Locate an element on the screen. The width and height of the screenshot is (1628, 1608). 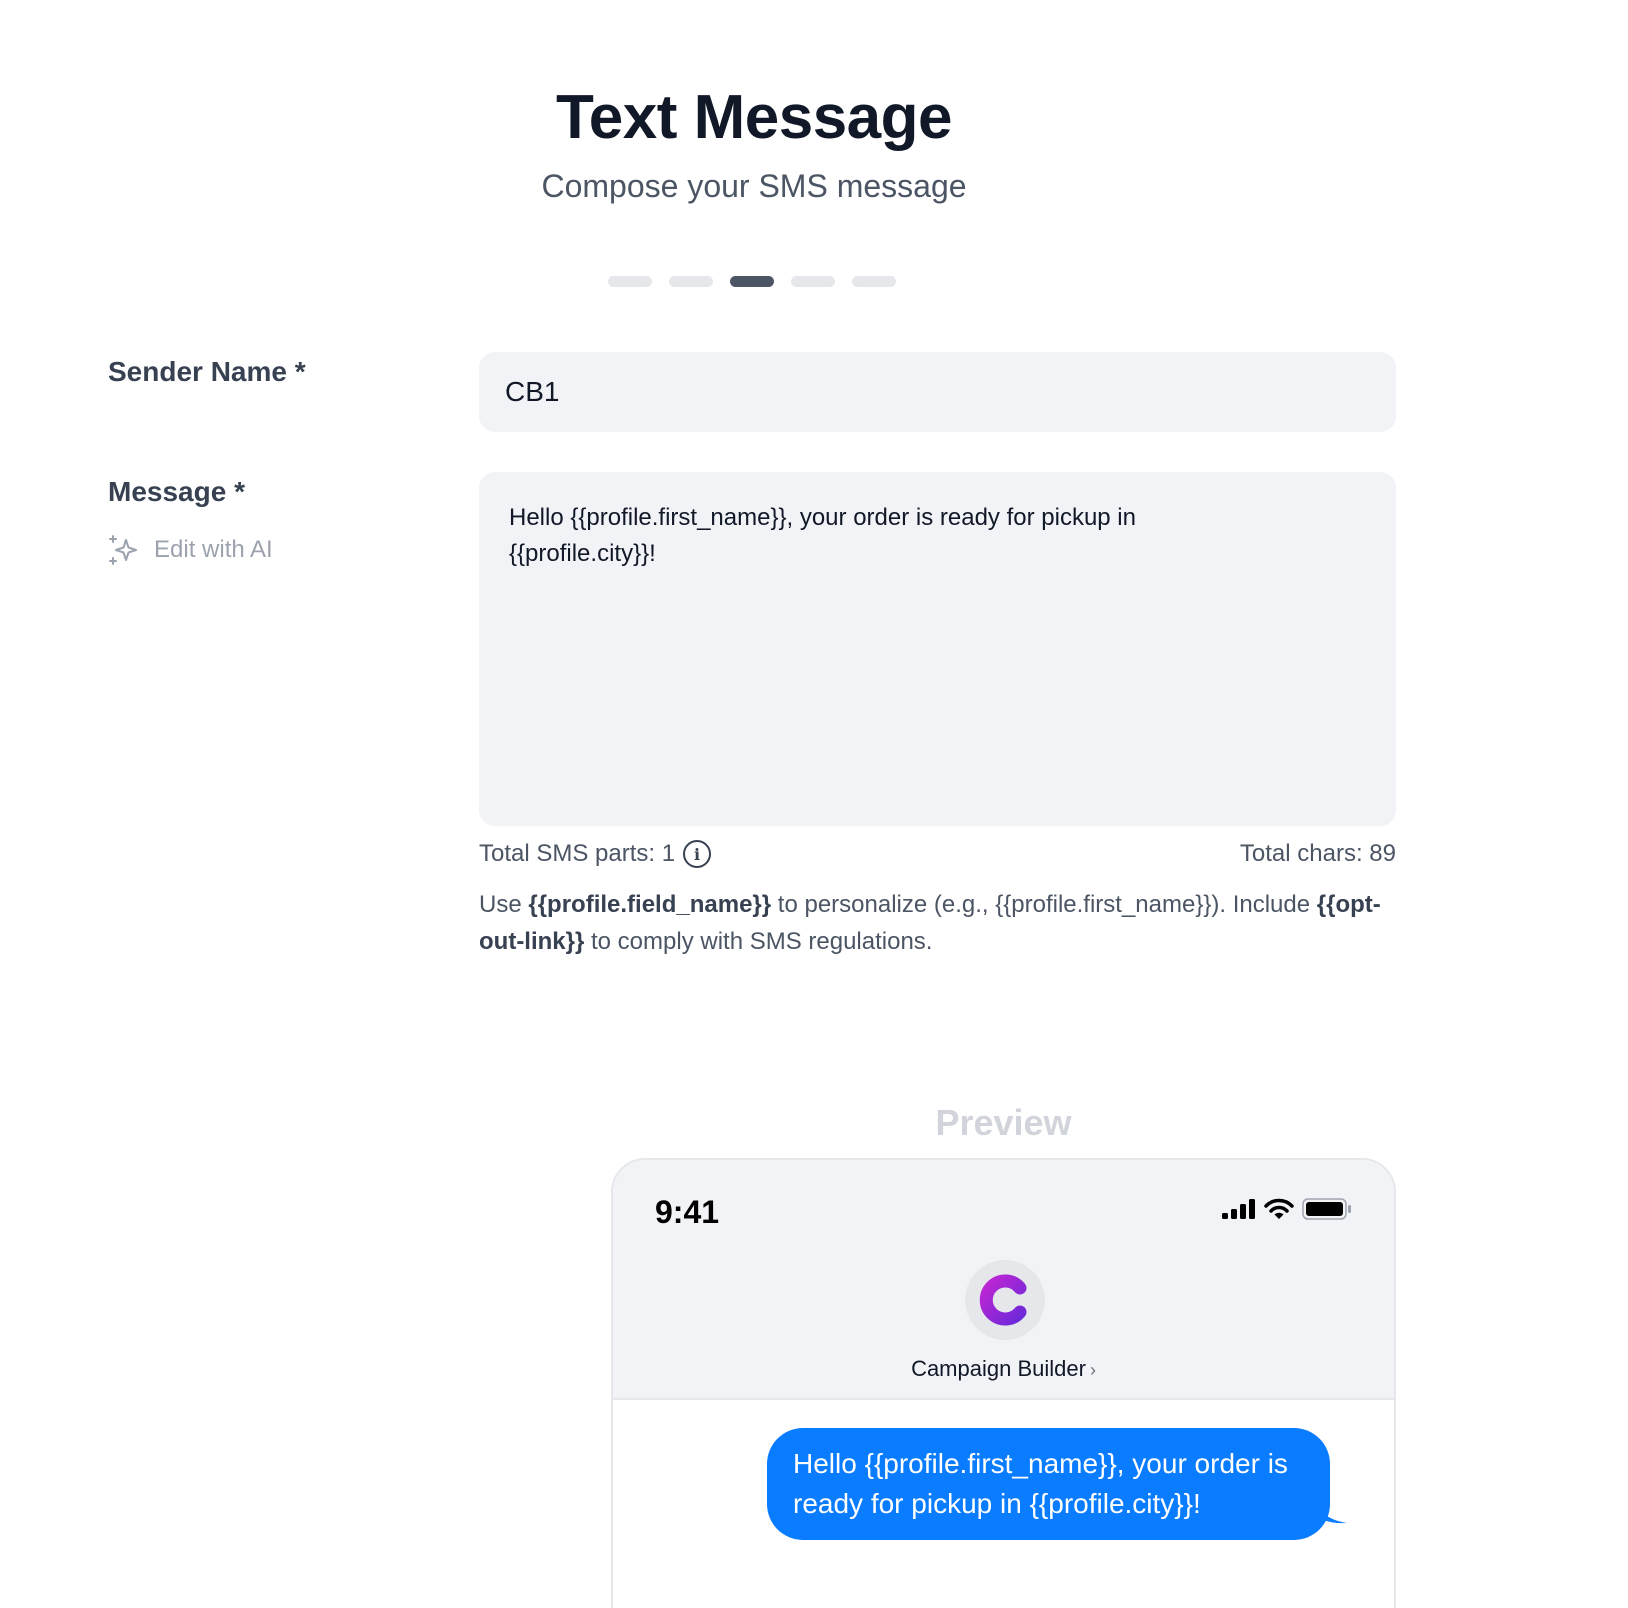
bubble-tail is located at coordinates (1330, 1510).